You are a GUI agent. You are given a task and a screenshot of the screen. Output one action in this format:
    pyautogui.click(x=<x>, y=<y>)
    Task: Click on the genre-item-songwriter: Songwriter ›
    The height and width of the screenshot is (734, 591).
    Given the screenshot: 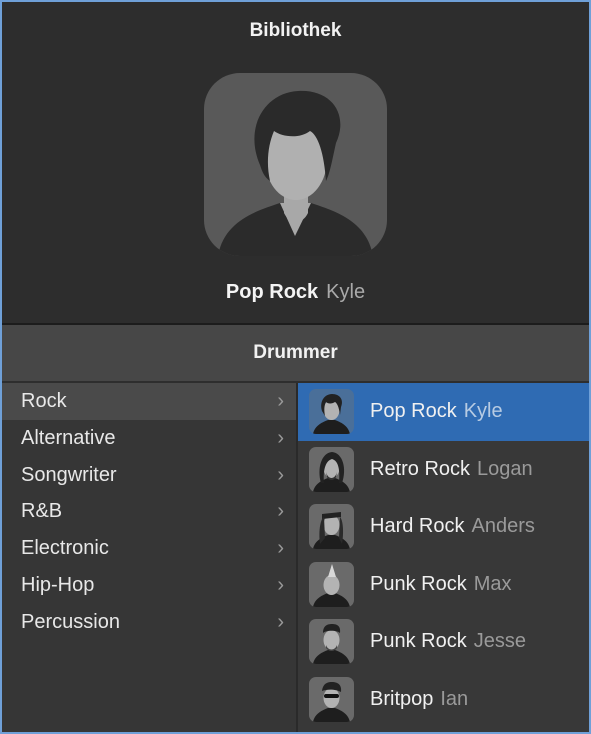 What is the action you would take?
    pyautogui.click(x=149, y=475)
    